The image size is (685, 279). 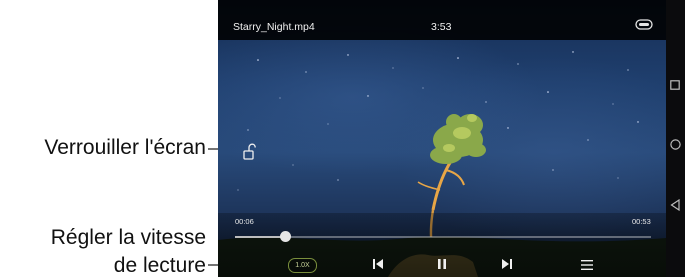 What do you see at coordinates (442, 20) in the screenshot?
I see `video-top-bar` at bounding box center [442, 20].